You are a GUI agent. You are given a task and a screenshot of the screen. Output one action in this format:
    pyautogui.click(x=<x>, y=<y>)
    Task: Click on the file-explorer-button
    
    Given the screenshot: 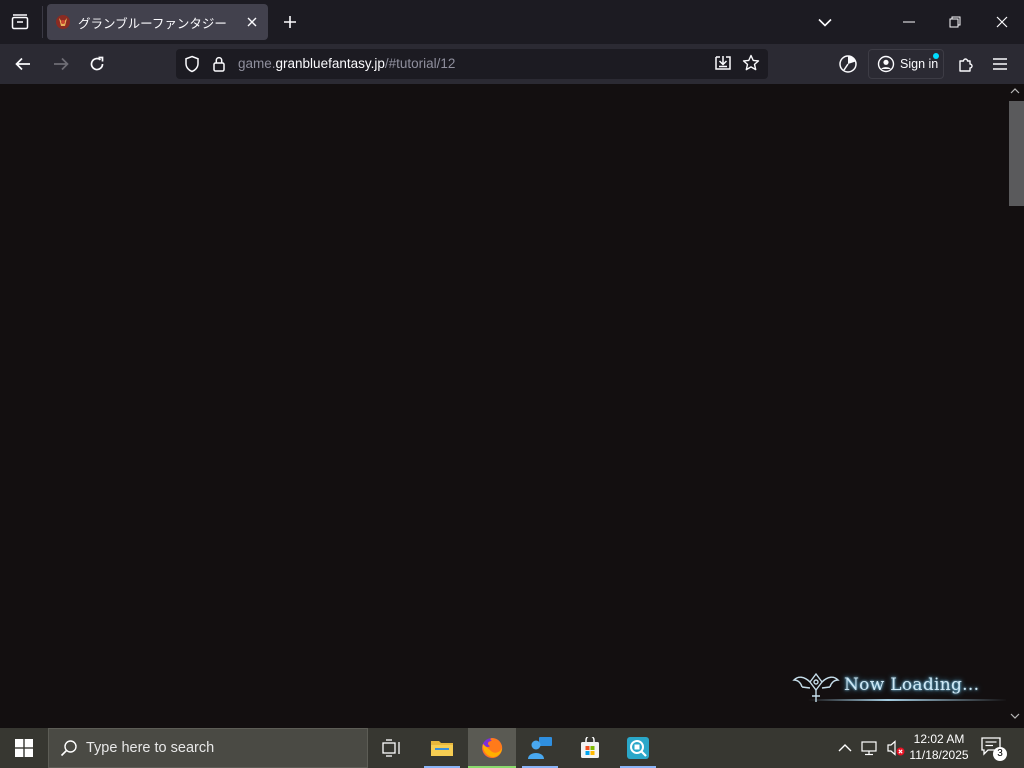 What is the action you would take?
    pyautogui.click(x=442, y=748)
    